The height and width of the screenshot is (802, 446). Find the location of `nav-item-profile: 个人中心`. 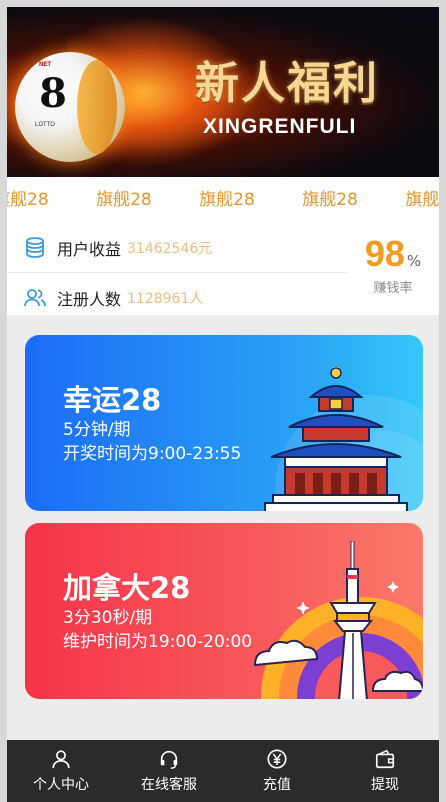

nav-item-profile: 个人中心 is located at coordinates (61, 771).